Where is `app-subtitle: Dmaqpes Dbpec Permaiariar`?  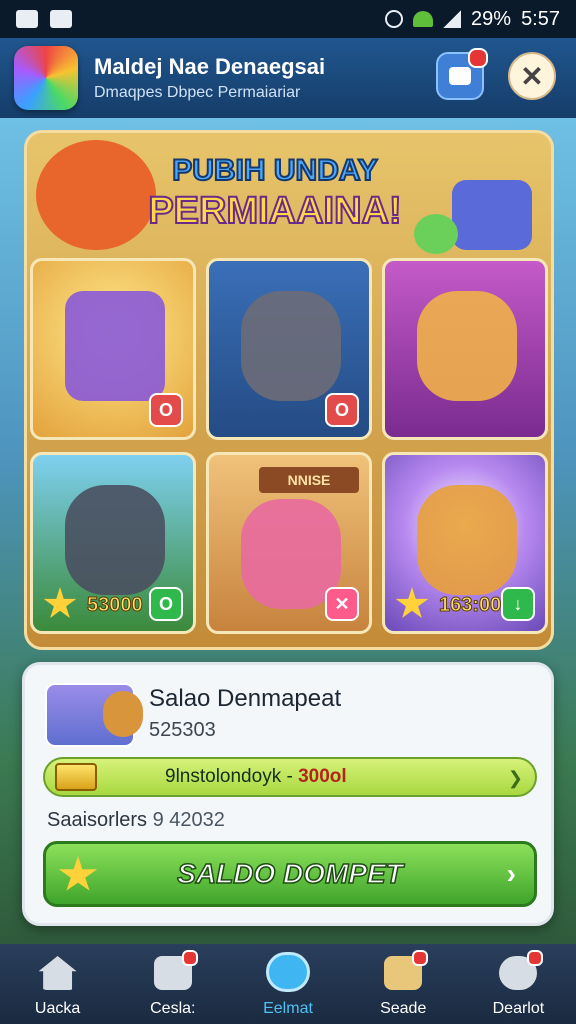 app-subtitle: Dmaqpes Dbpec Permaiariar is located at coordinates (197, 92).